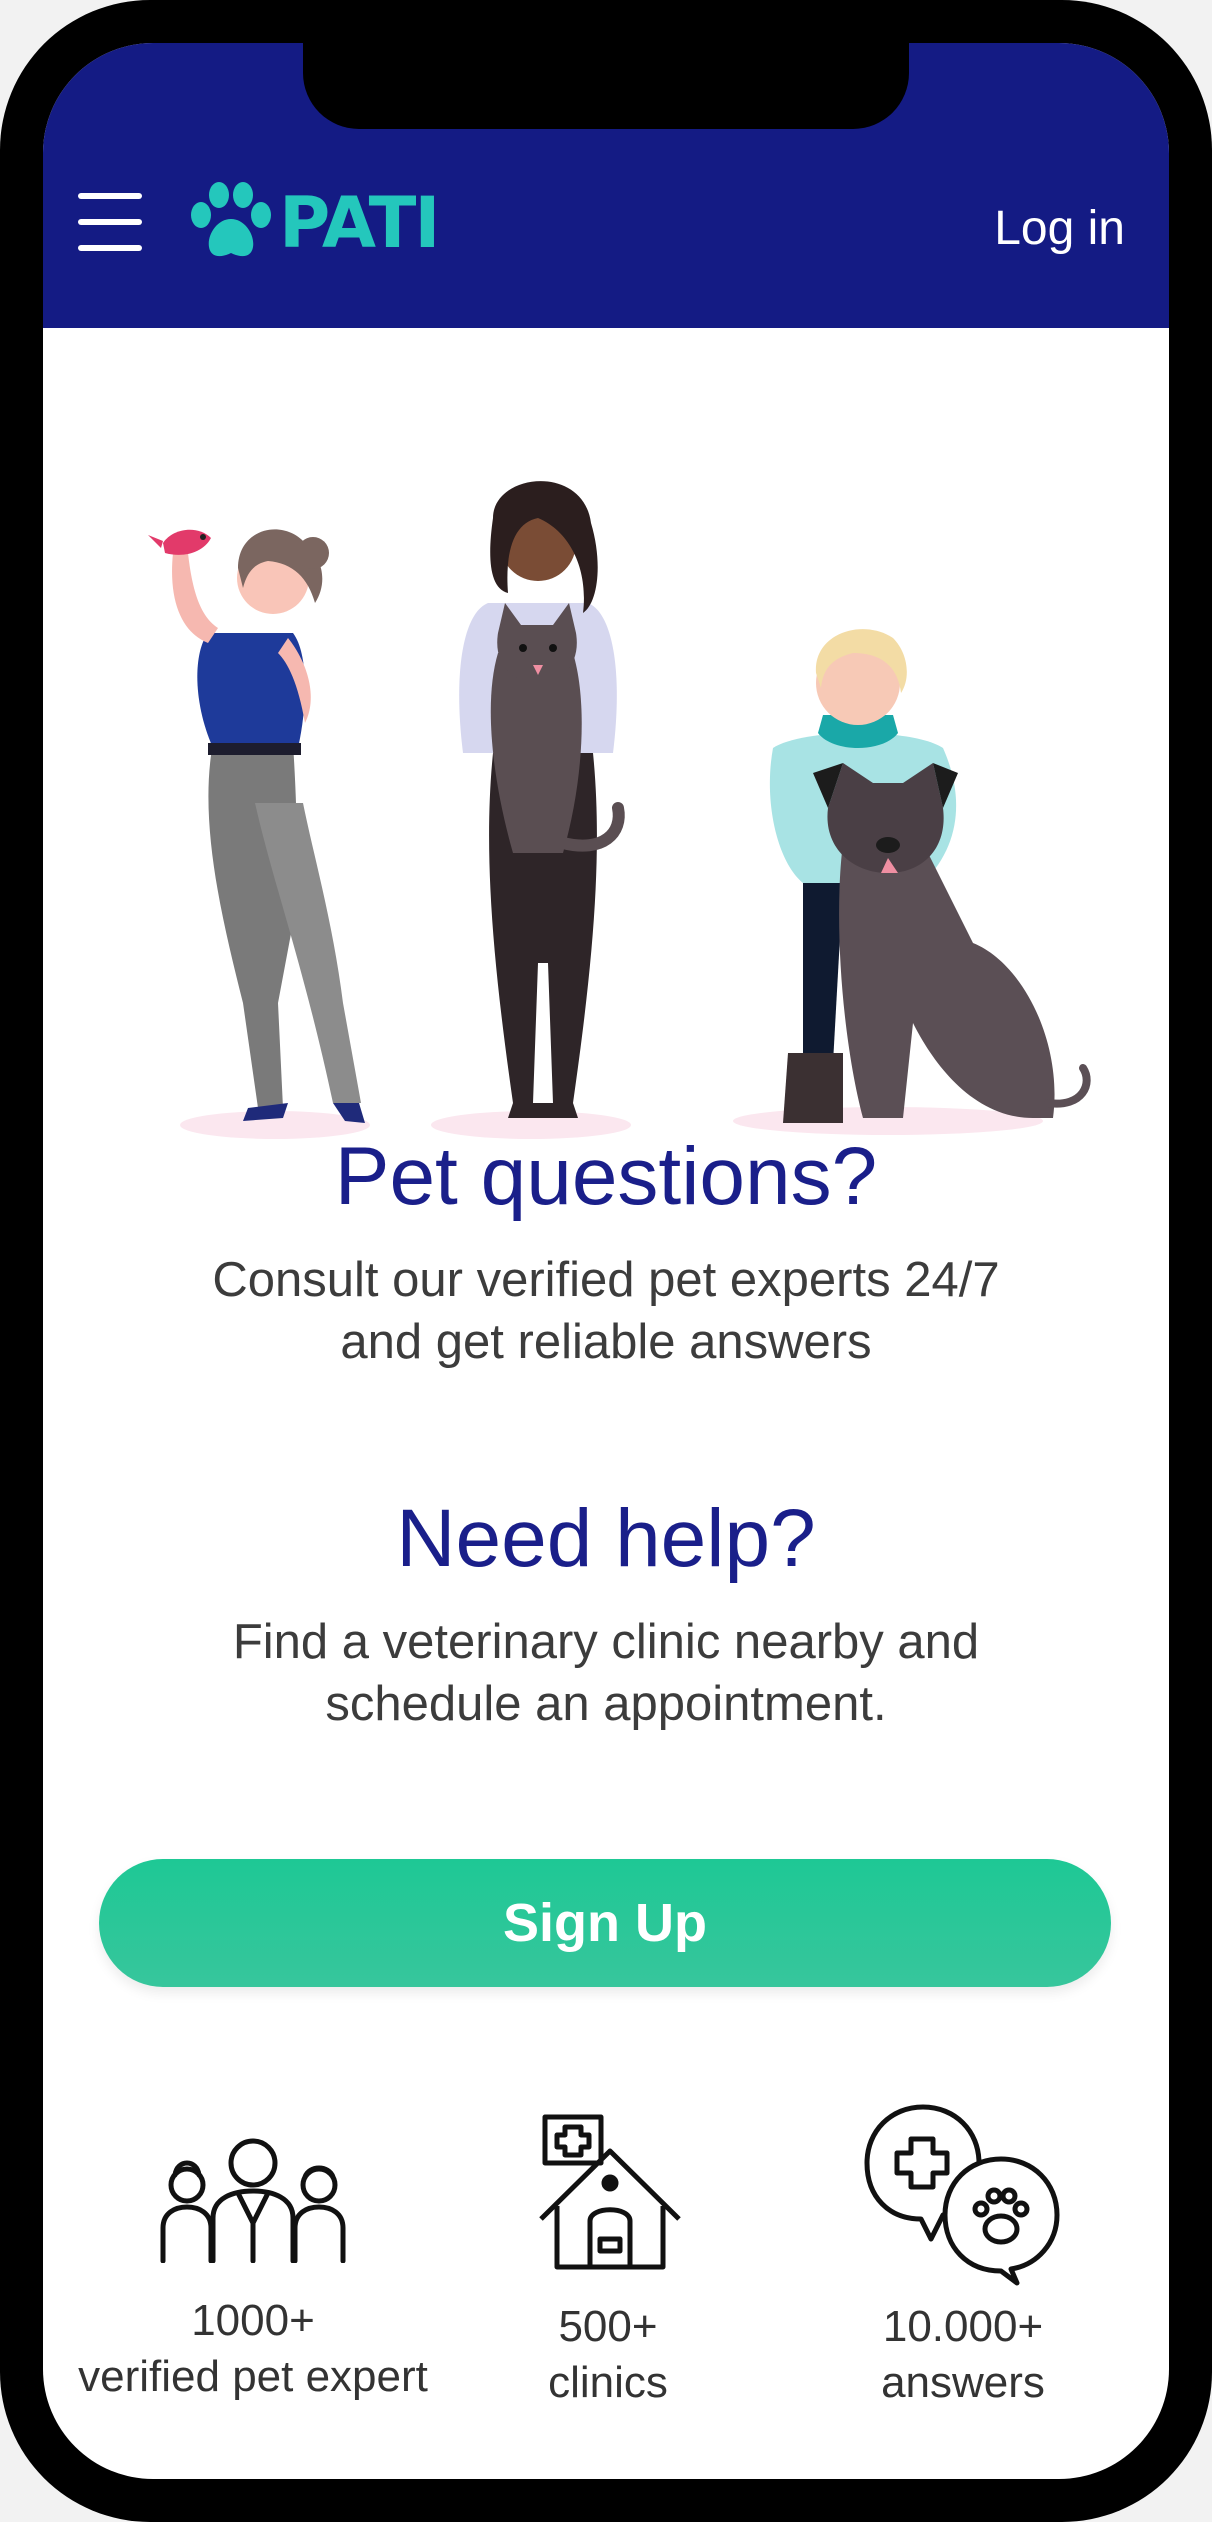 This screenshot has width=1212, height=2522. What do you see at coordinates (606, 1704) in the screenshot?
I see `description-line: schedule an appointment.` at bounding box center [606, 1704].